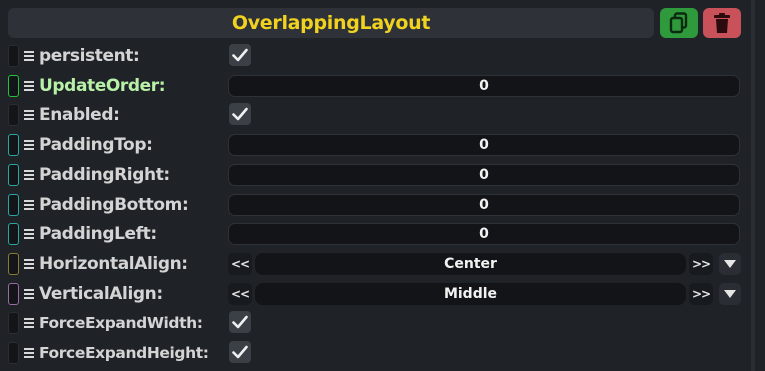  I want to click on copy-icon, so click(678, 23).